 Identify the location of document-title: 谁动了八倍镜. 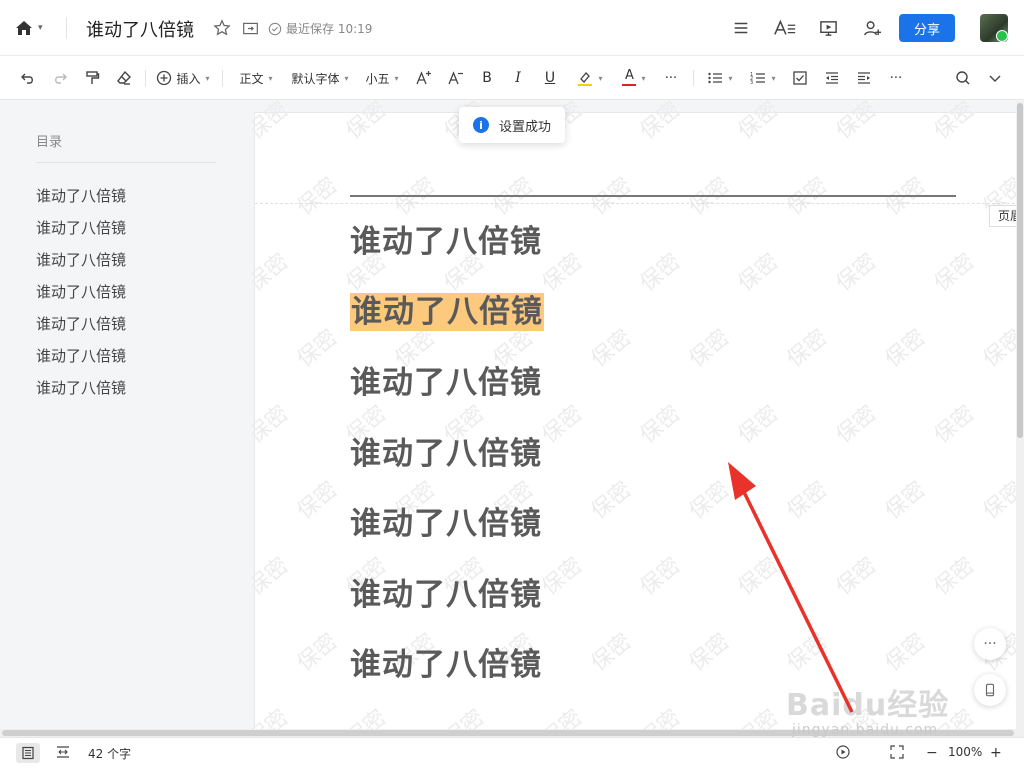
(140, 29).